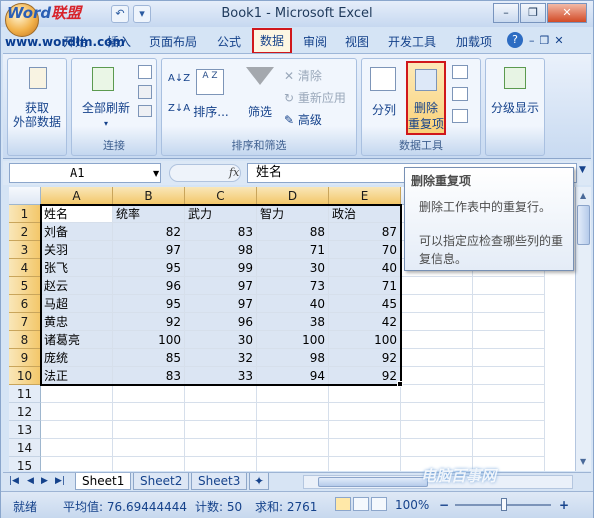  I want to click on row-header-1: 1, so click(25, 214).